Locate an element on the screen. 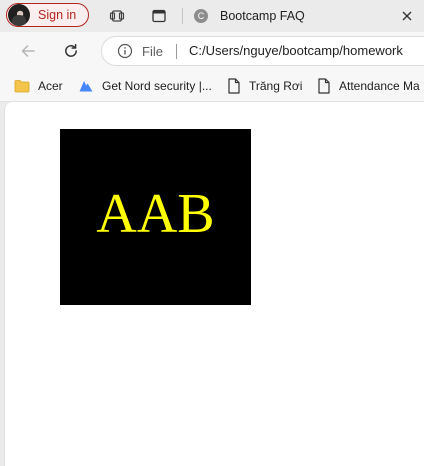  toolbar: File C:/Users/nguye/bootcamp/homework is located at coordinates (212, 51).